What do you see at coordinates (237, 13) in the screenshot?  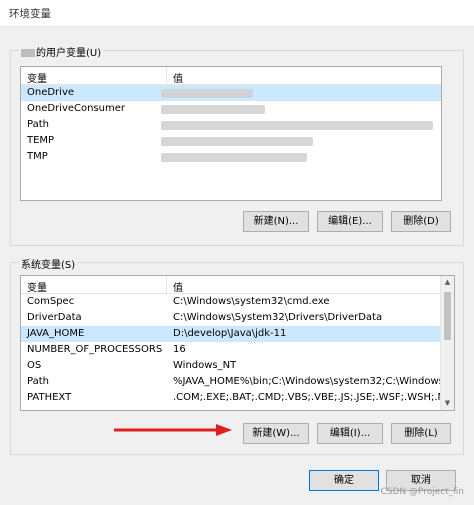 I see `title-bar: 环境变量` at bounding box center [237, 13].